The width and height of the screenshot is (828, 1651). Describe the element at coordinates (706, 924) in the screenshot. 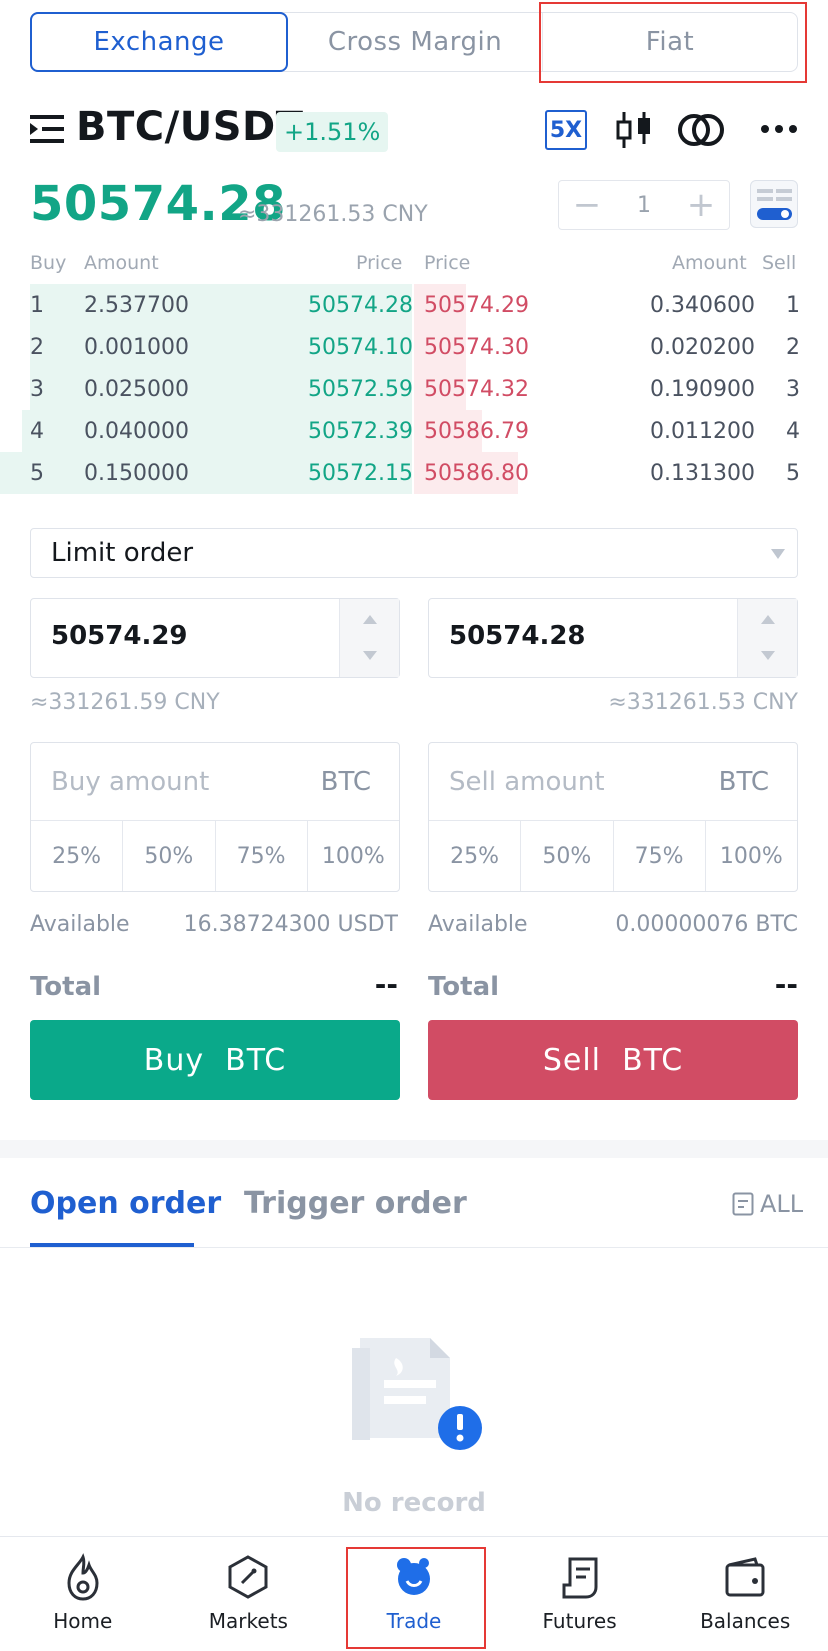

I see `sell-available-value: 0.00000076 BTC` at that location.